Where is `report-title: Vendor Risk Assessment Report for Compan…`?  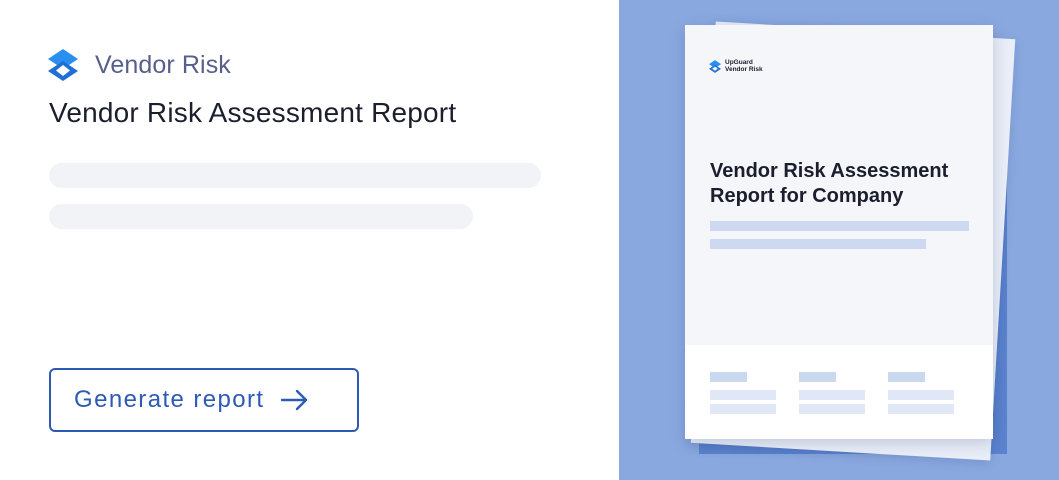
report-title: Vendor Risk Assessment Report for Compan… is located at coordinates (829, 183).